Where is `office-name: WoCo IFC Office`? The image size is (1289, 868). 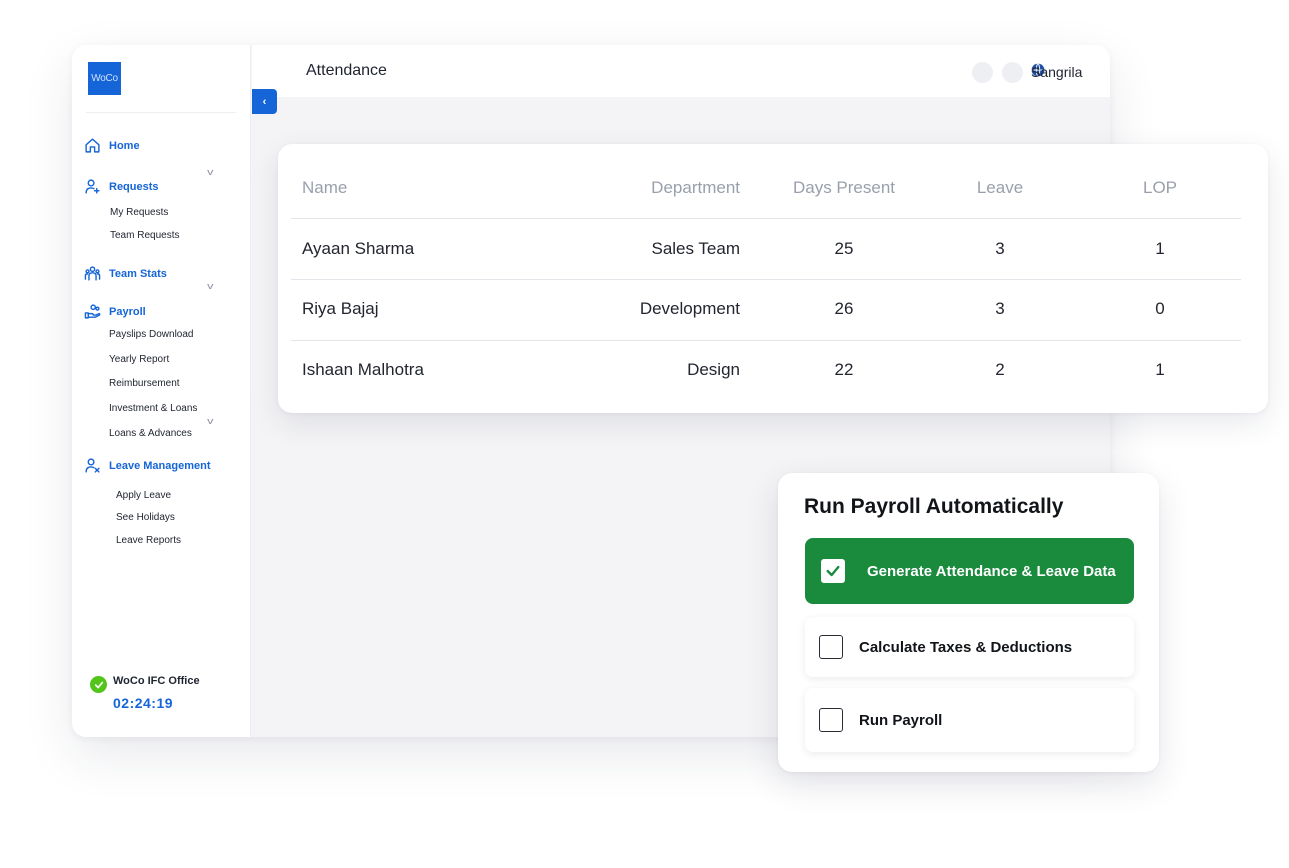
office-name: WoCo IFC Office is located at coordinates (156, 681).